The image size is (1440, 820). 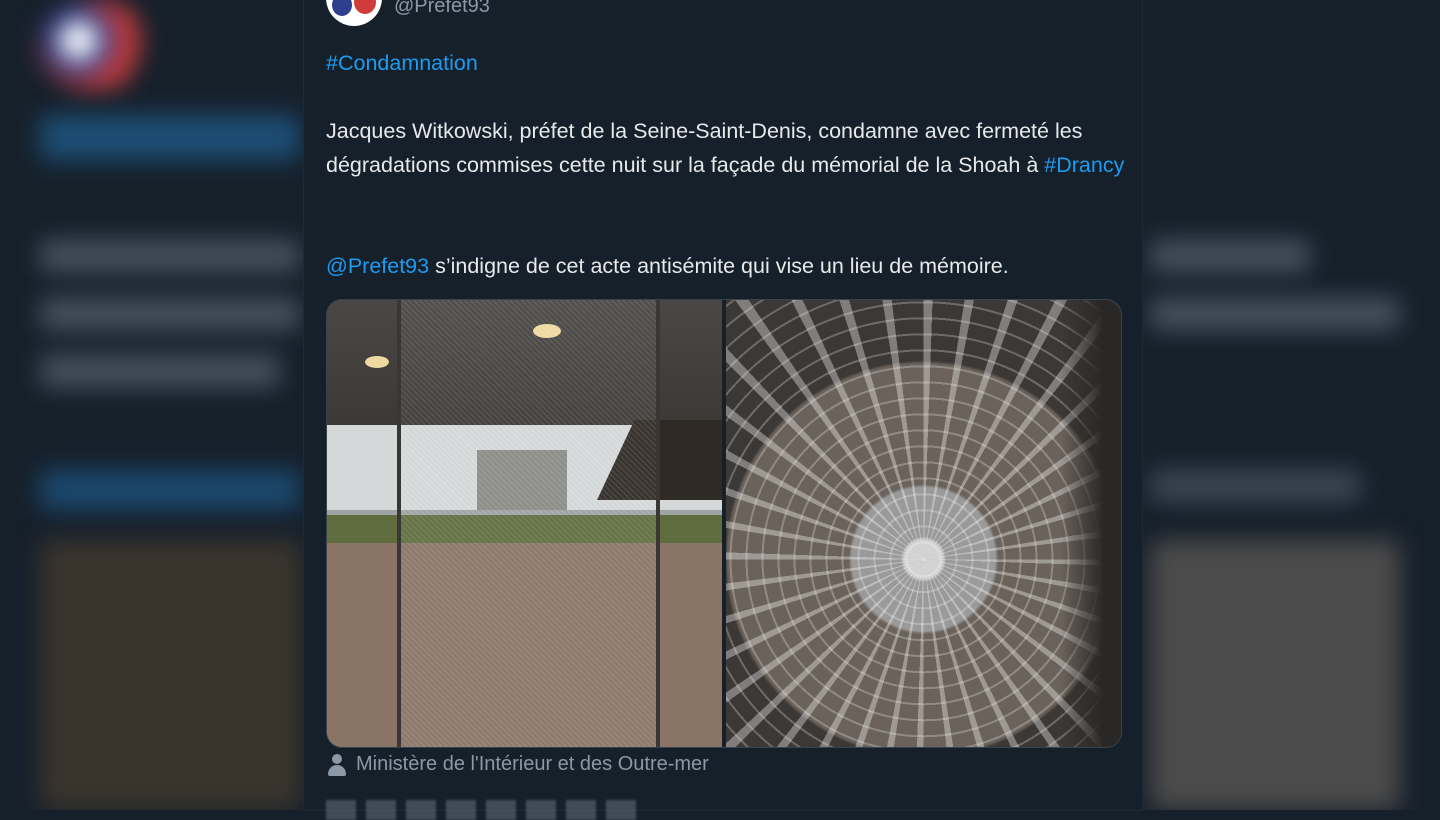 What do you see at coordinates (923, 523) in the screenshot?
I see `photo-shattered-glass` at bounding box center [923, 523].